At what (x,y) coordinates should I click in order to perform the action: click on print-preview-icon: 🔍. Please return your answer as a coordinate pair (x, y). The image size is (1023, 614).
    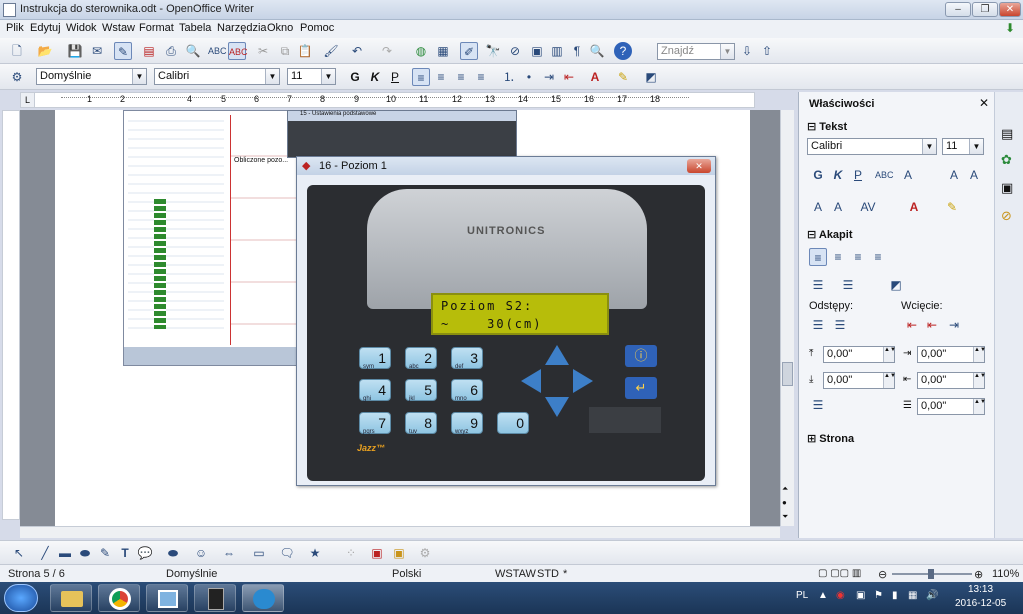
    Looking at the image, I should click on (193, 51).